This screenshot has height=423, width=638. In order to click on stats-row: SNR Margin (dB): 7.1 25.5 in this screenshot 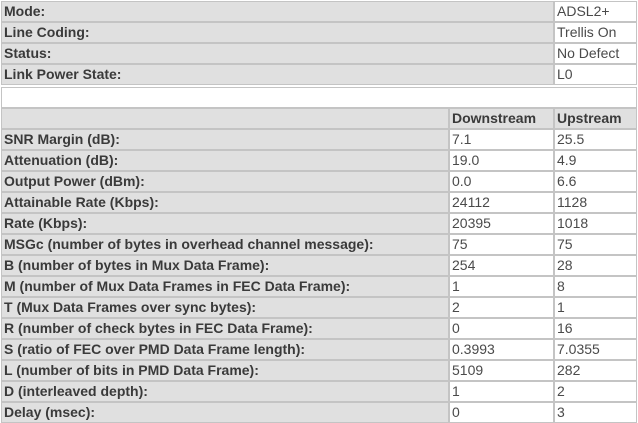, I will do `click(319, 139)`.